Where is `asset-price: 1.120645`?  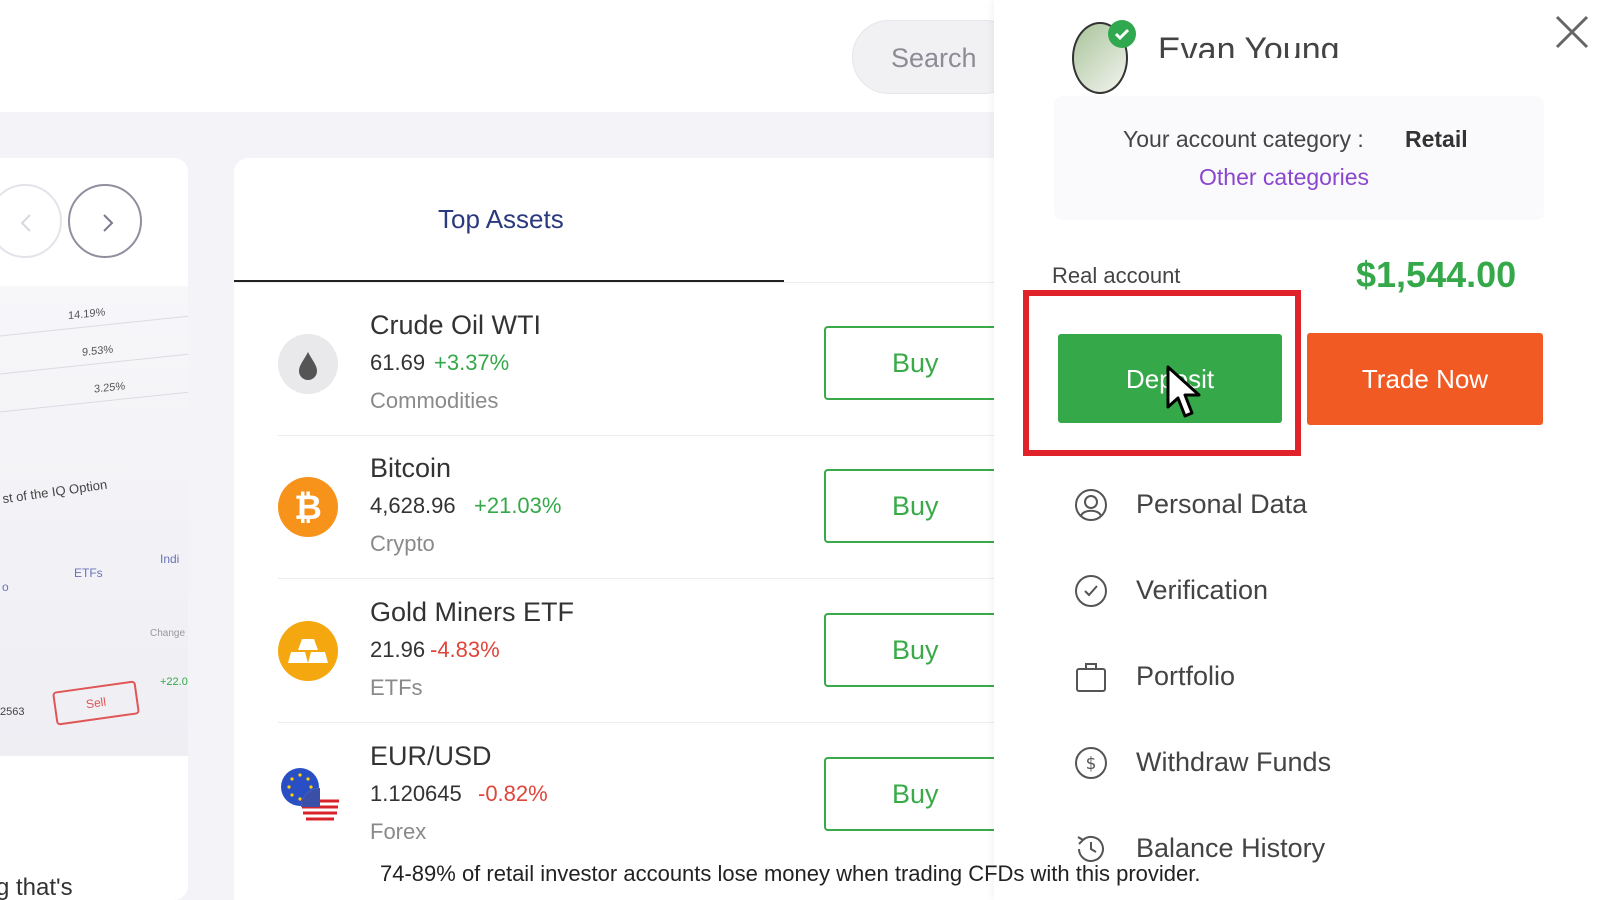
asset-price: 1.120645 is located at coordinates (416, 793).